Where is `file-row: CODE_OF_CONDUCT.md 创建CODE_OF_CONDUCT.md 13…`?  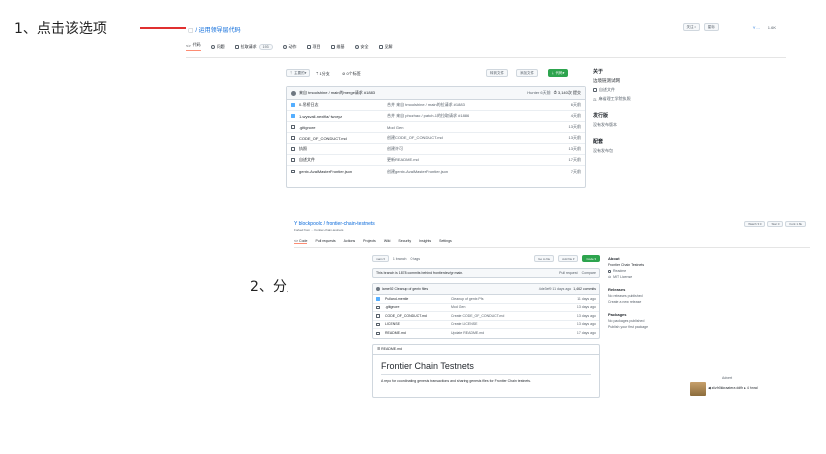
file-row: CODE_OF_CONDUCT.md 创建CODE_OF_CONDUCT.md 13… is located at coordinates (436, 138).